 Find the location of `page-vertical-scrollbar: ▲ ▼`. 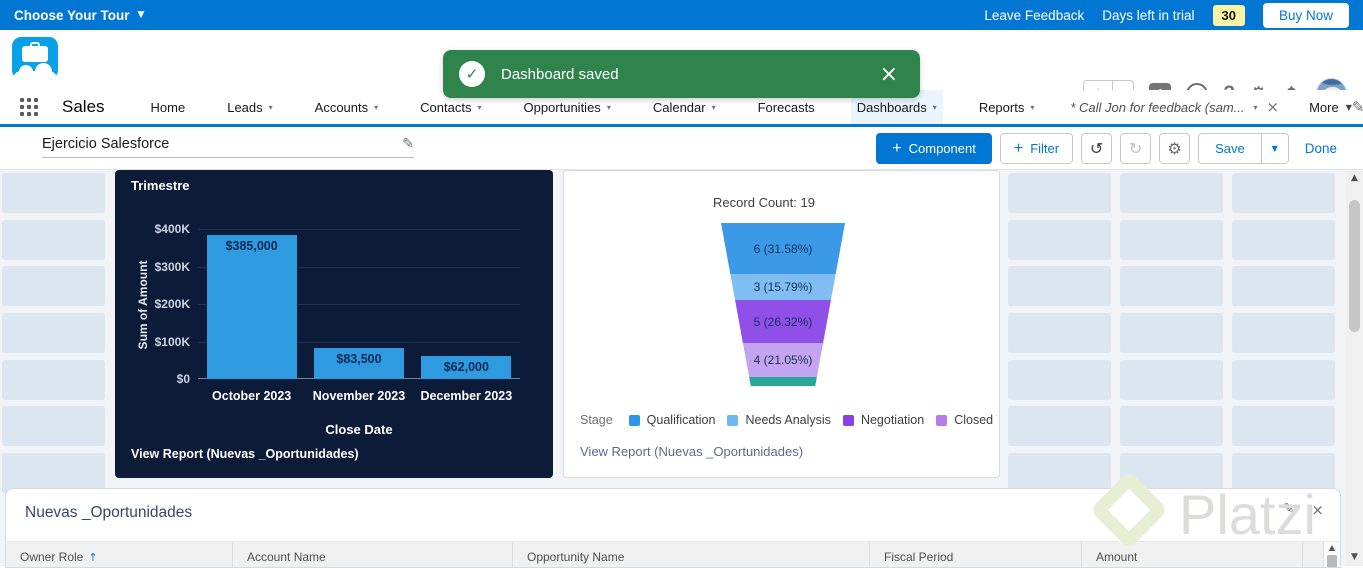

page-vertical-scrollbar: ▲ ▼ is located at coordinates (1354, 368).